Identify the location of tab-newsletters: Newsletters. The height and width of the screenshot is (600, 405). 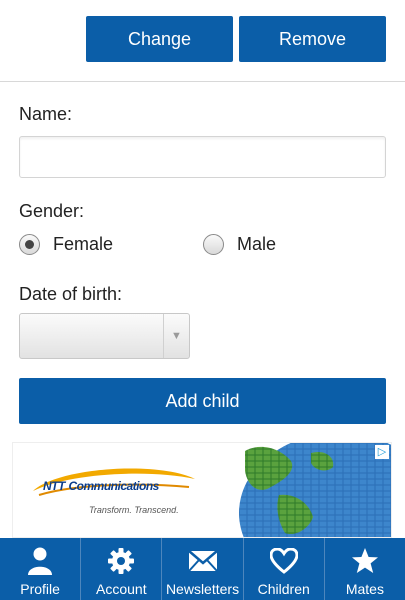
(203, 569).